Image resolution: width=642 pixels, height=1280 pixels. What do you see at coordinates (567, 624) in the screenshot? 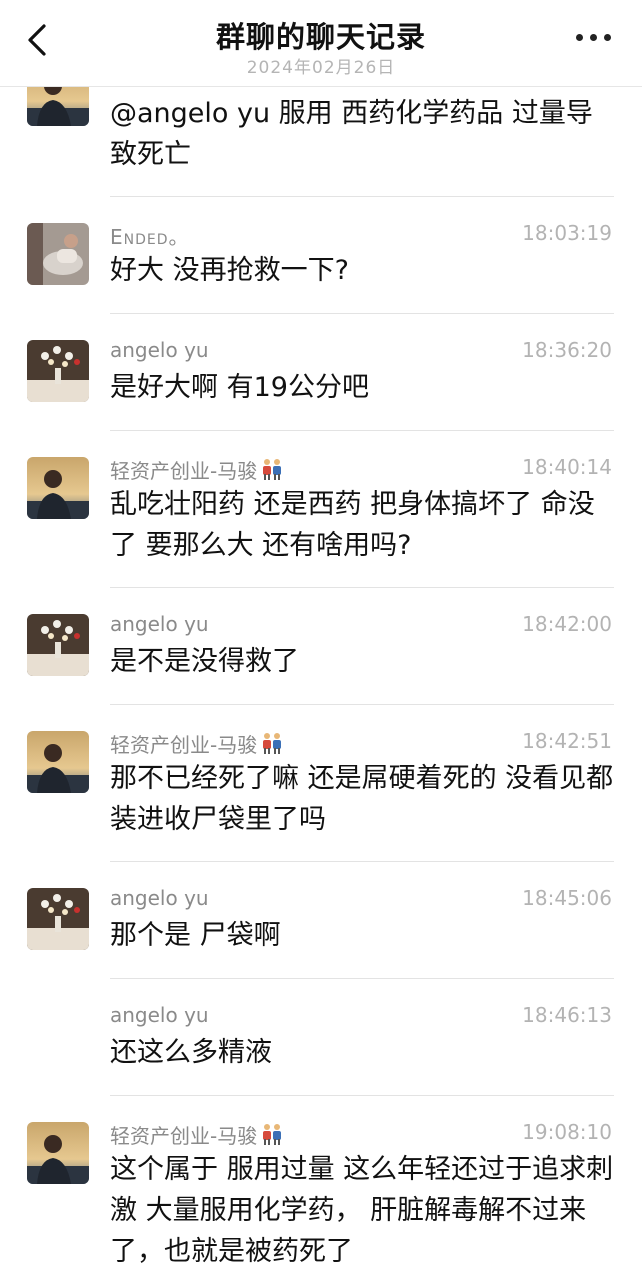
I see `message-time: 18:42:00` at bounding box center [567, 624].